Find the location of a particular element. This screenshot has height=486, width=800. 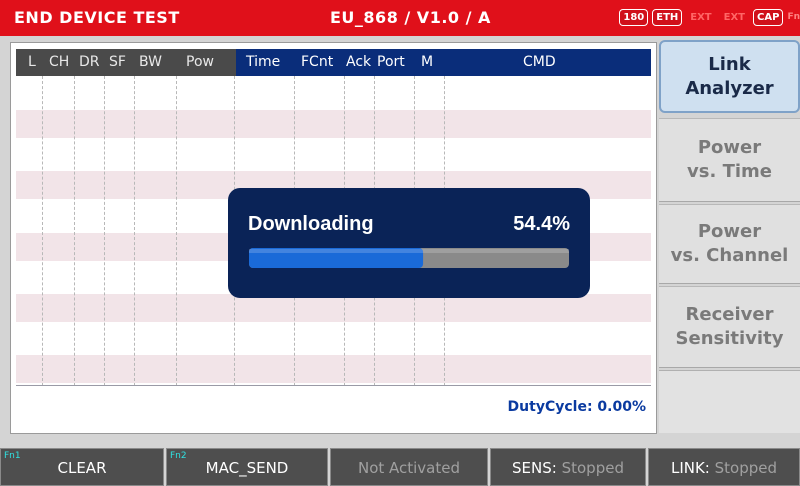

app-title: END DEVICE TEST is located at coordinates (97, 17).